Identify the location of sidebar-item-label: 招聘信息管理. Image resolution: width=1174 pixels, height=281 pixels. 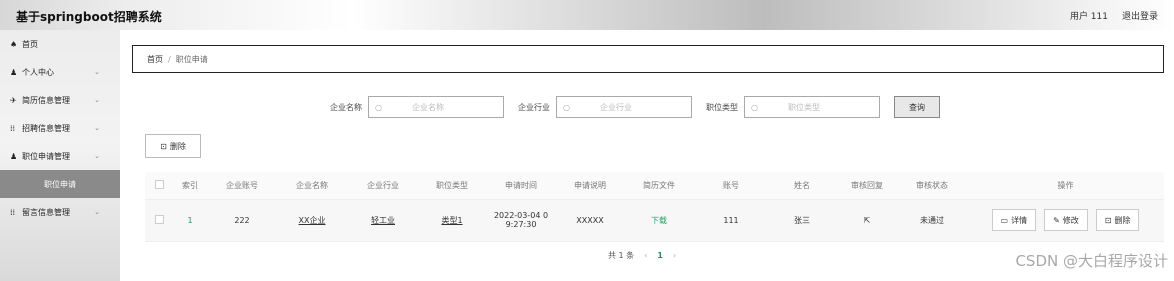
(46, 128).